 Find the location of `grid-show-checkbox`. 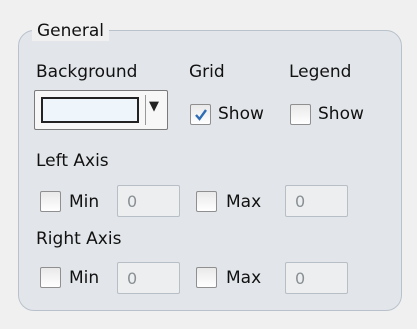

grid-show-checkbox is located at coordinates (200, 114).